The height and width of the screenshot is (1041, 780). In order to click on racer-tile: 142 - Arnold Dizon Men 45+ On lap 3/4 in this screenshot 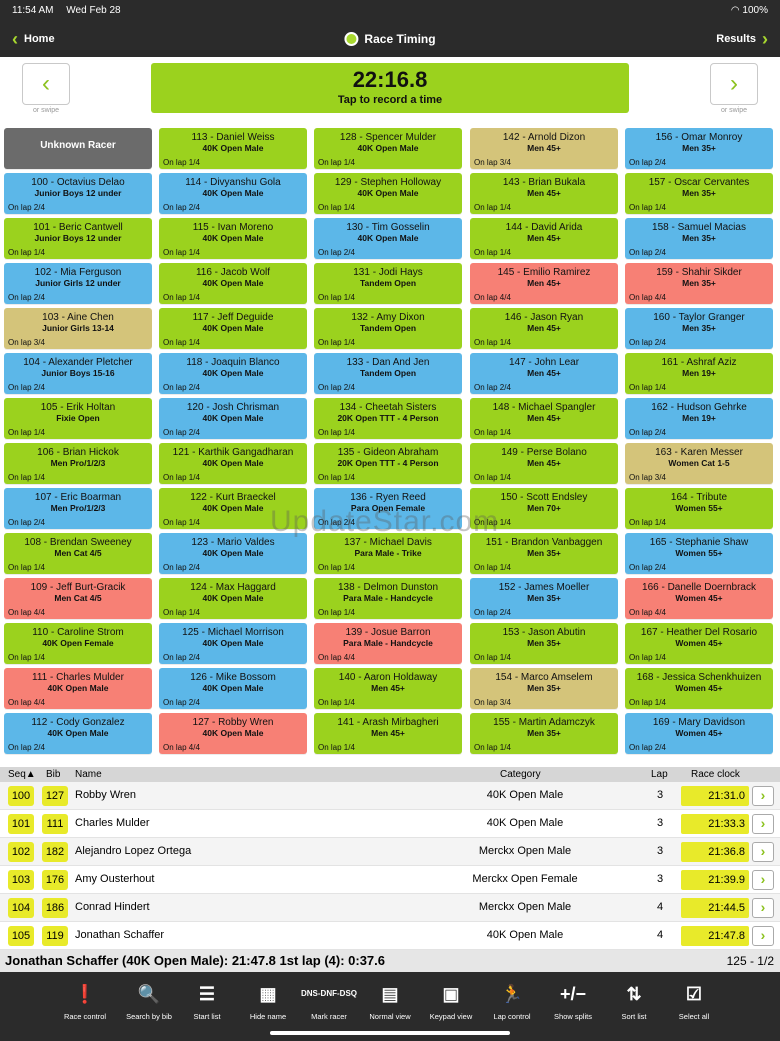, I will do `click(544, 148)`.